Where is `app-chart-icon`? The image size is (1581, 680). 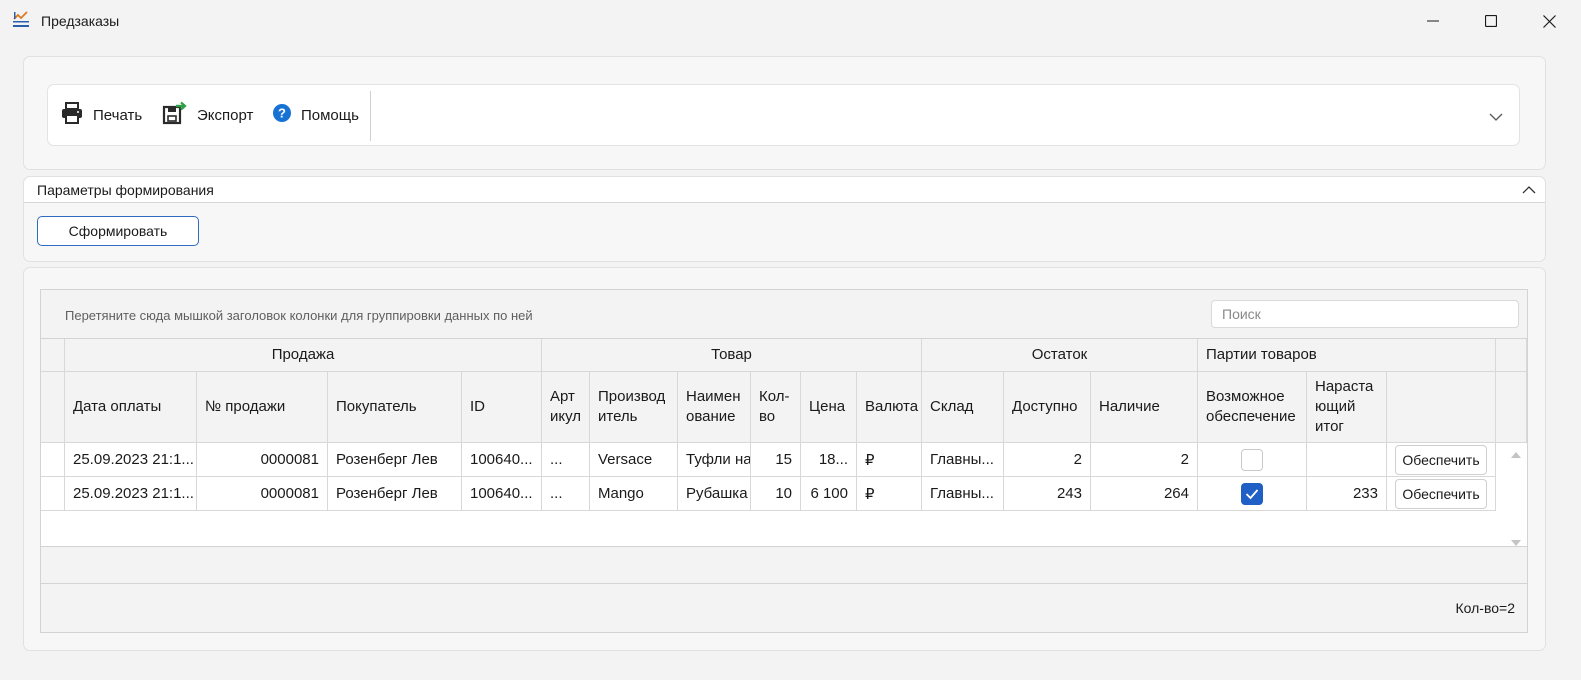 app-chart-icon is located at coordinates (21, 20).